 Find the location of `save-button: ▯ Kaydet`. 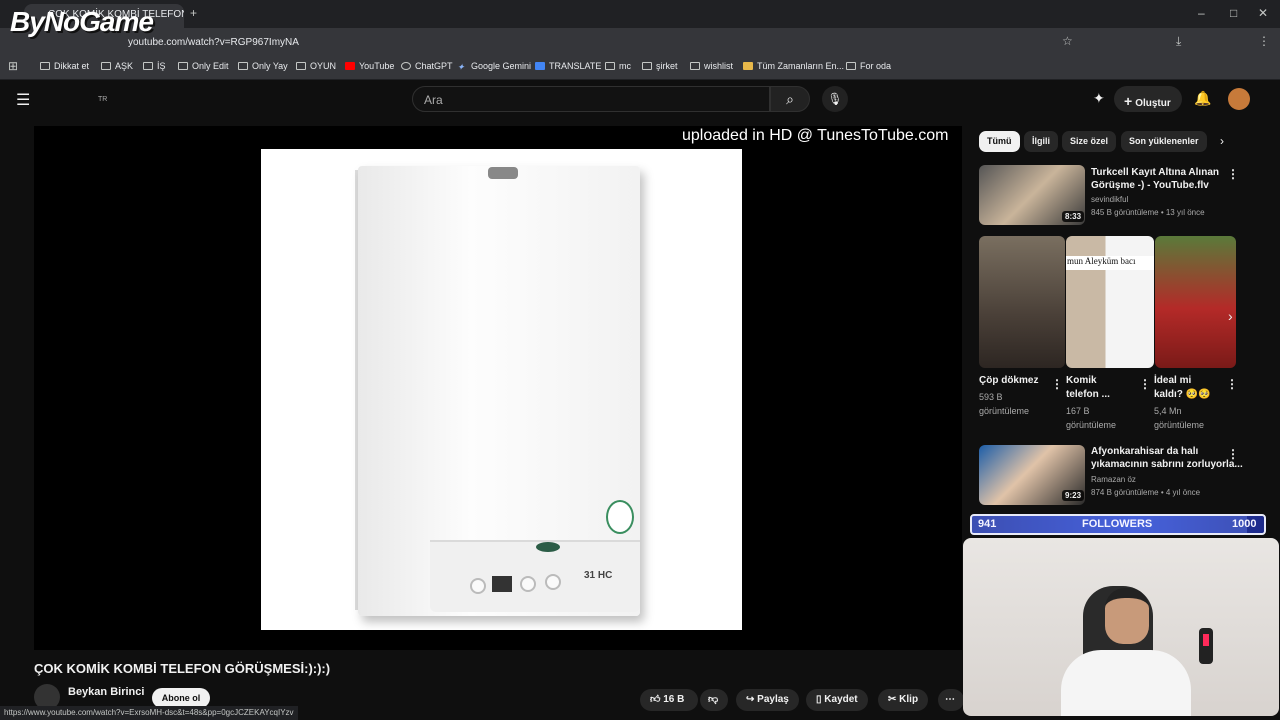

save-button: ▯ Kaydet is located at coordinates (837, 700).